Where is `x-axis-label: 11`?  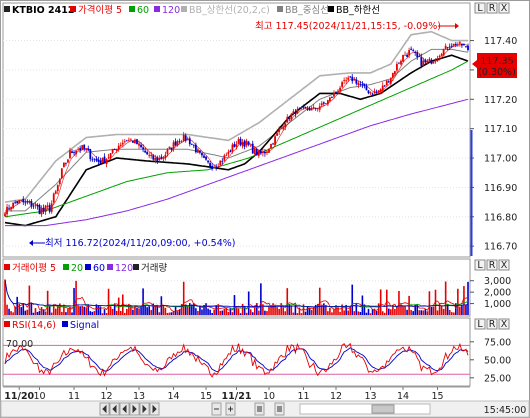
x-axis-label: 11 is located at coordinates (74, 396).